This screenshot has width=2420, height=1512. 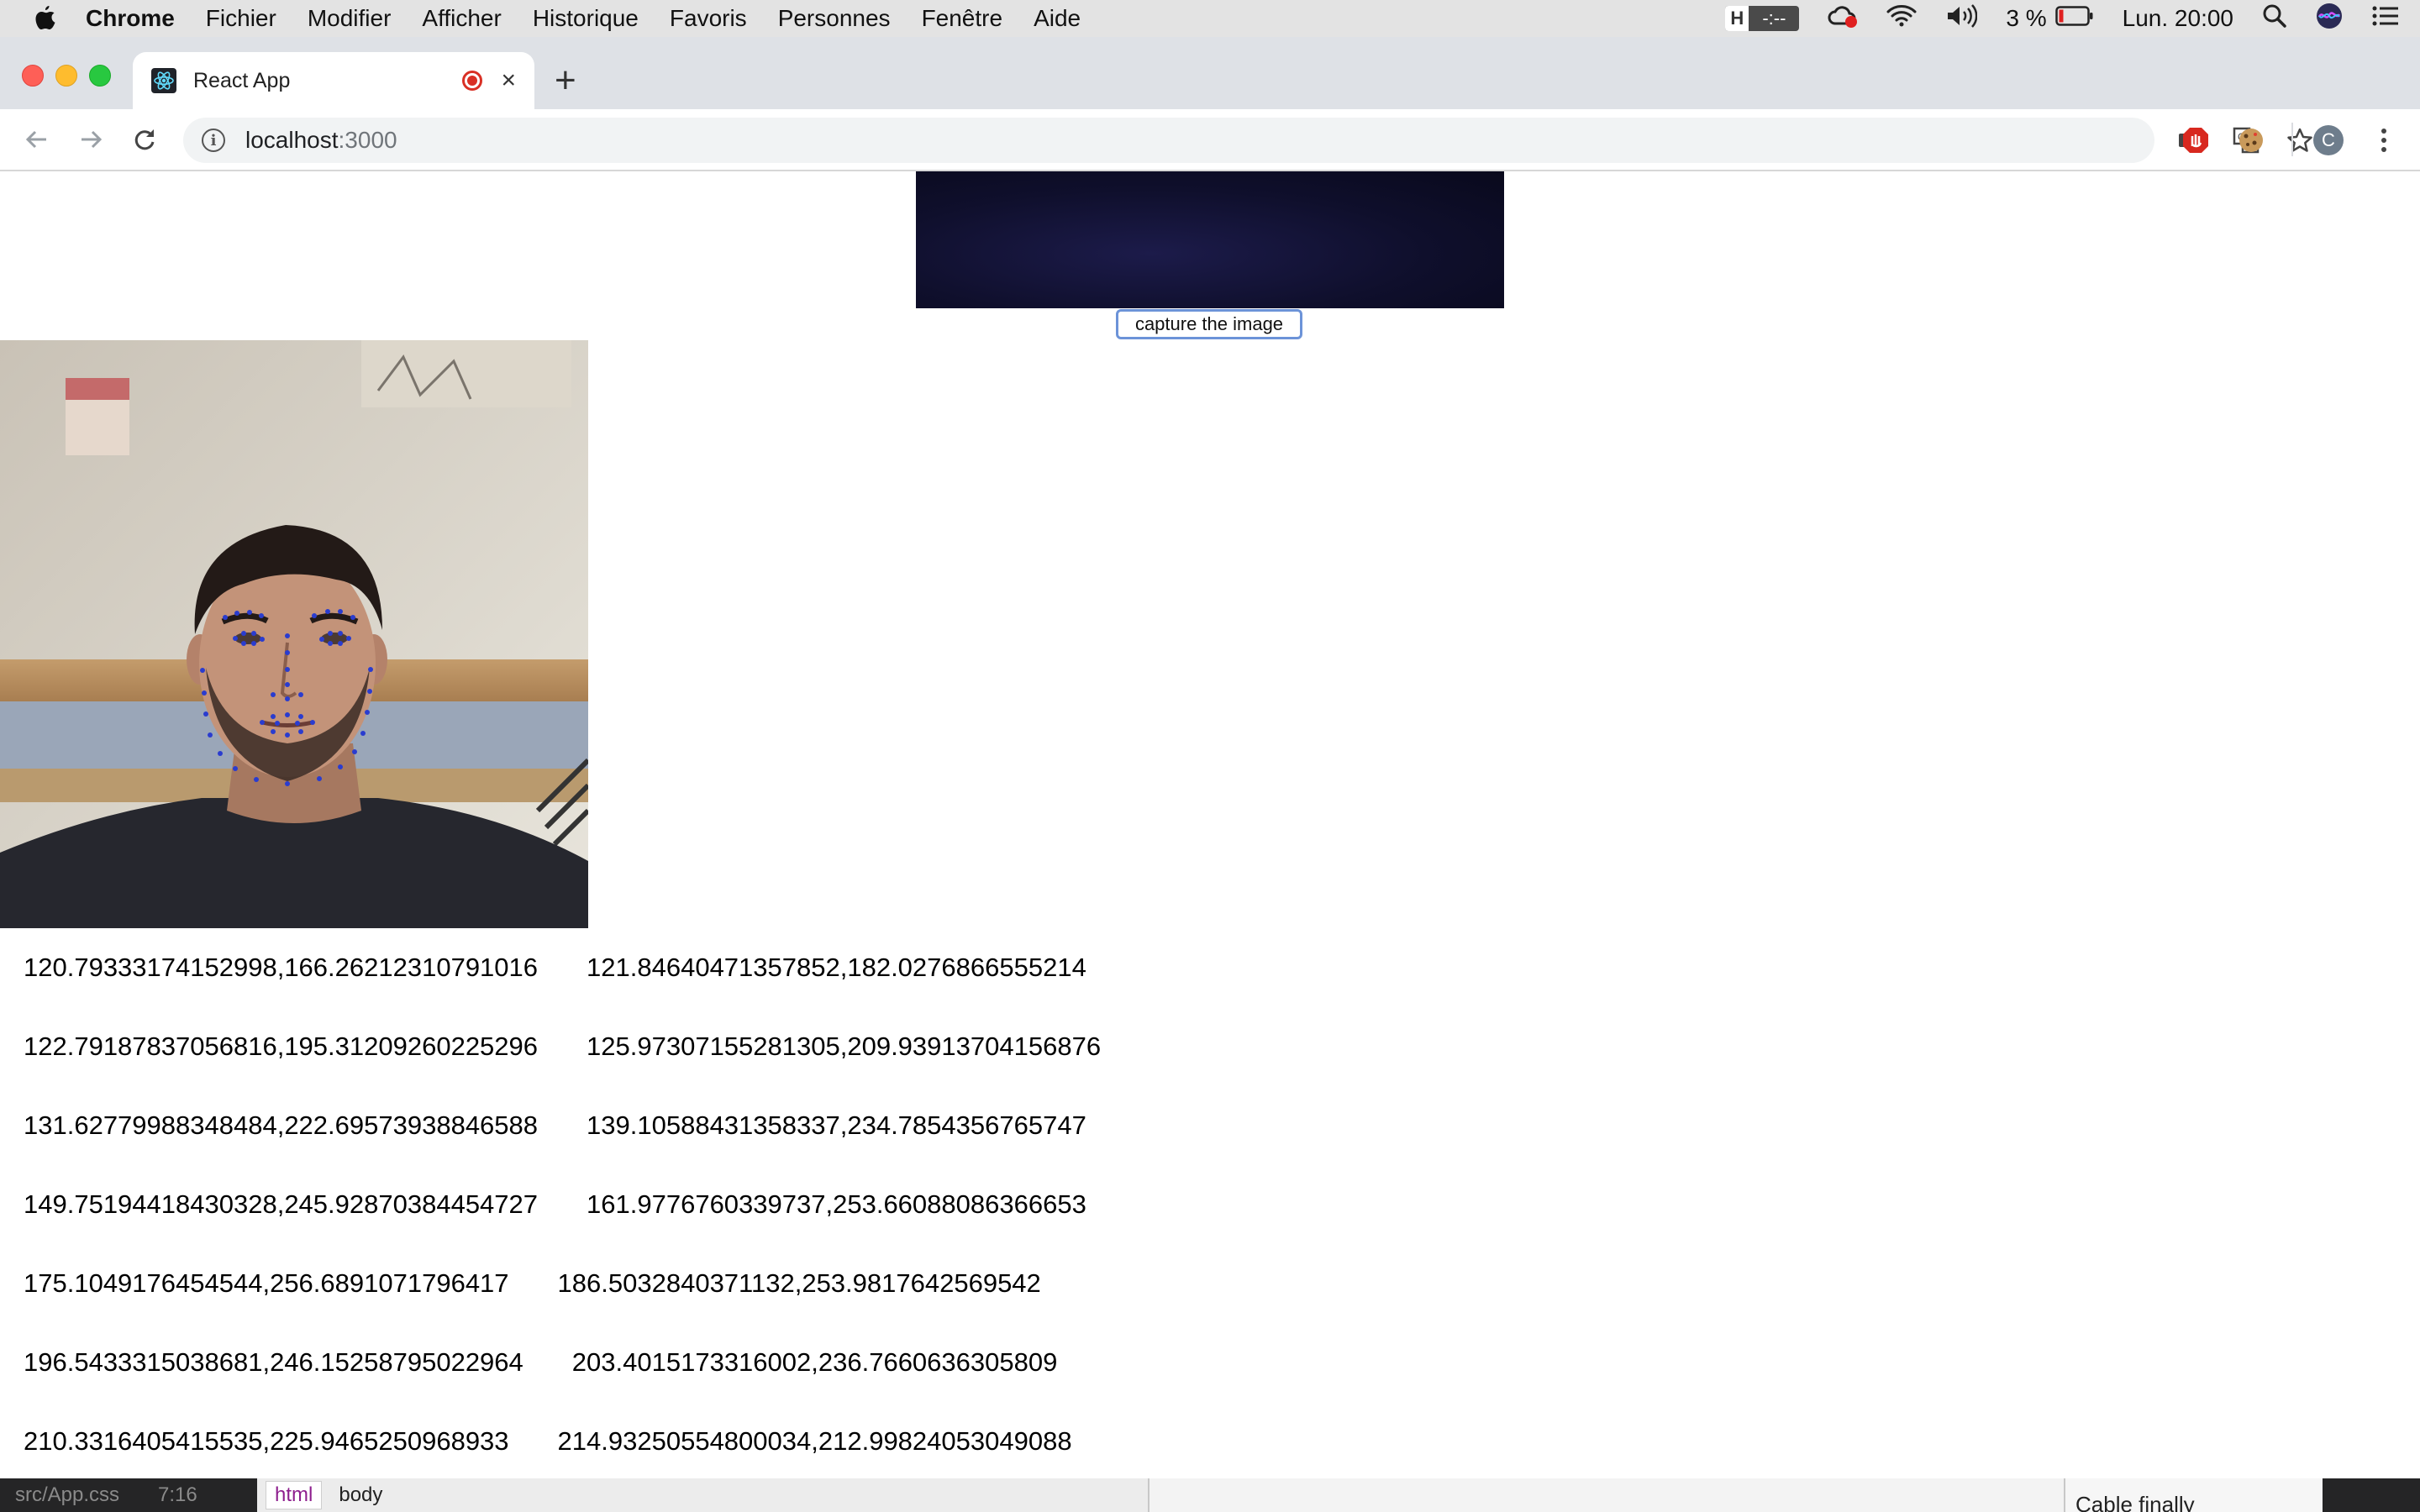 What do you see at coordinates (350, 18) in the screenshot?
I see `menu-modifier: Modifier` at bounding box center [350, 18].